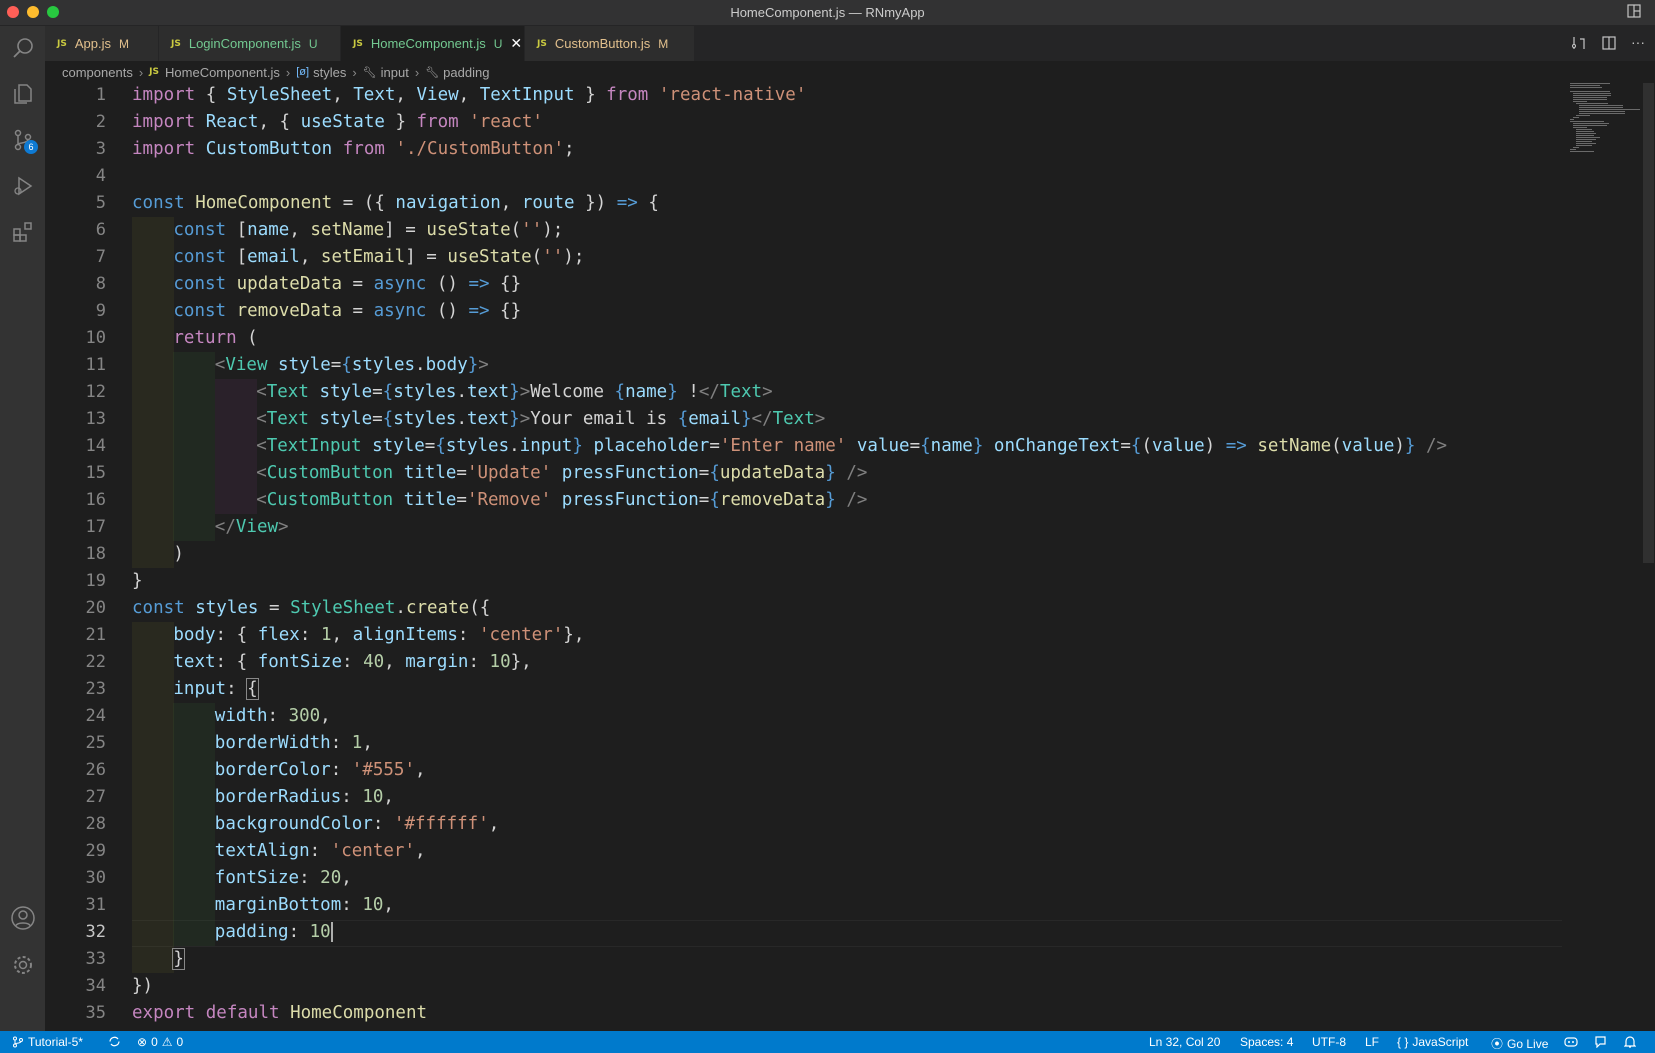 Image resolution: width=1655 pixels, height=1053 pixels. I want to click on code-token: const, so click(200, 230).